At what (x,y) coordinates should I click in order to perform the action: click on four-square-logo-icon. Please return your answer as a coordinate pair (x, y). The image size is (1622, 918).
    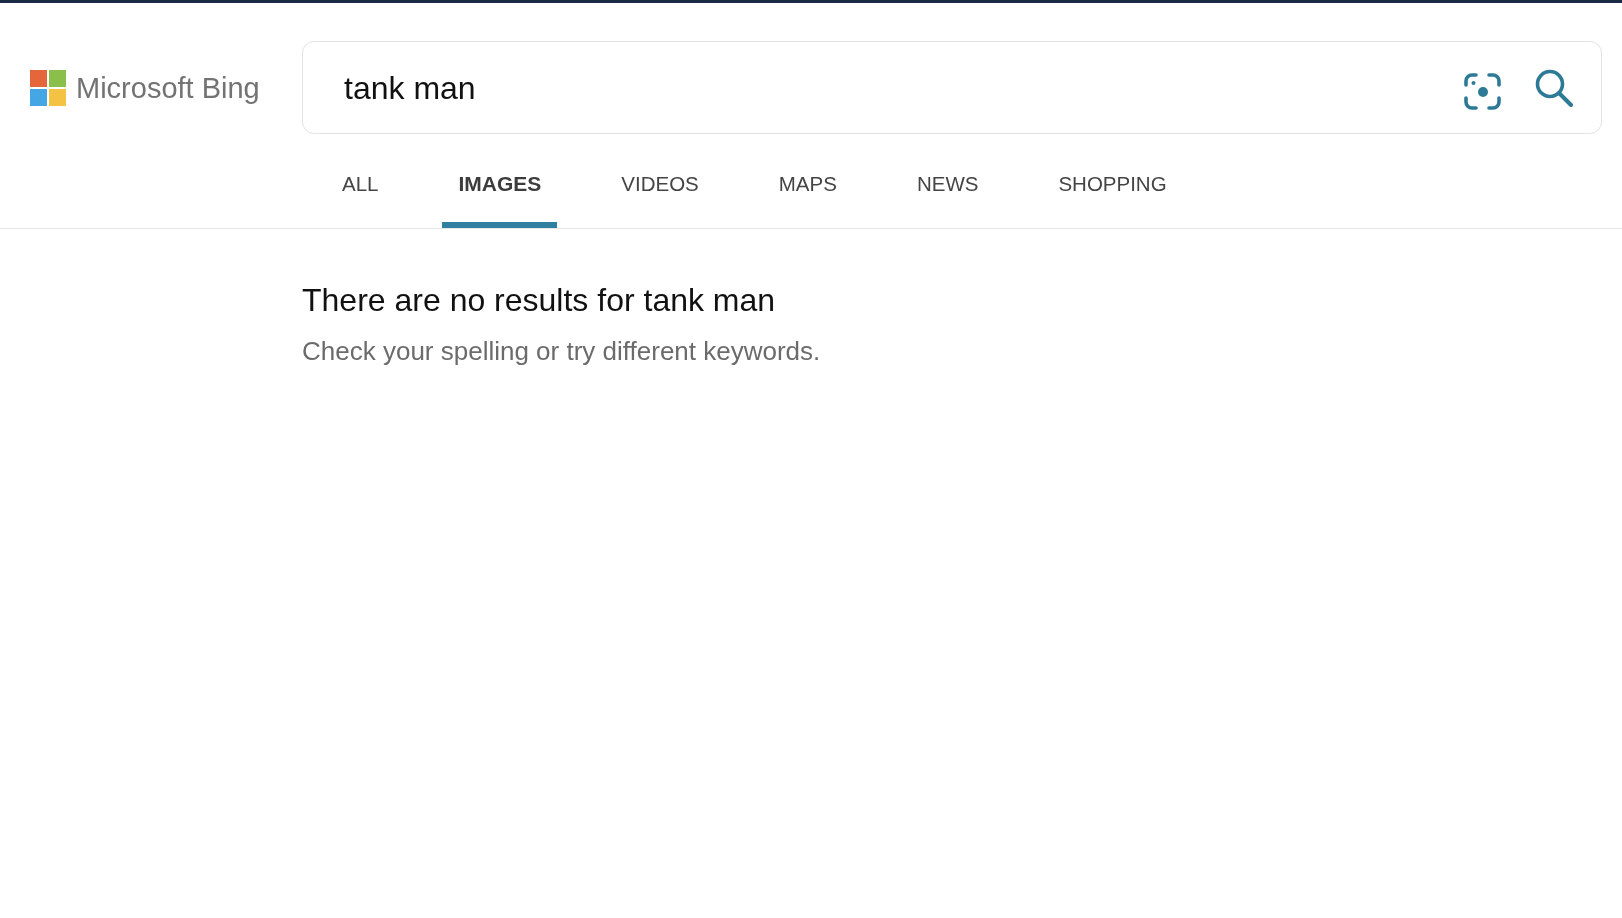
    Looking at the image, I should click on (48, 87).